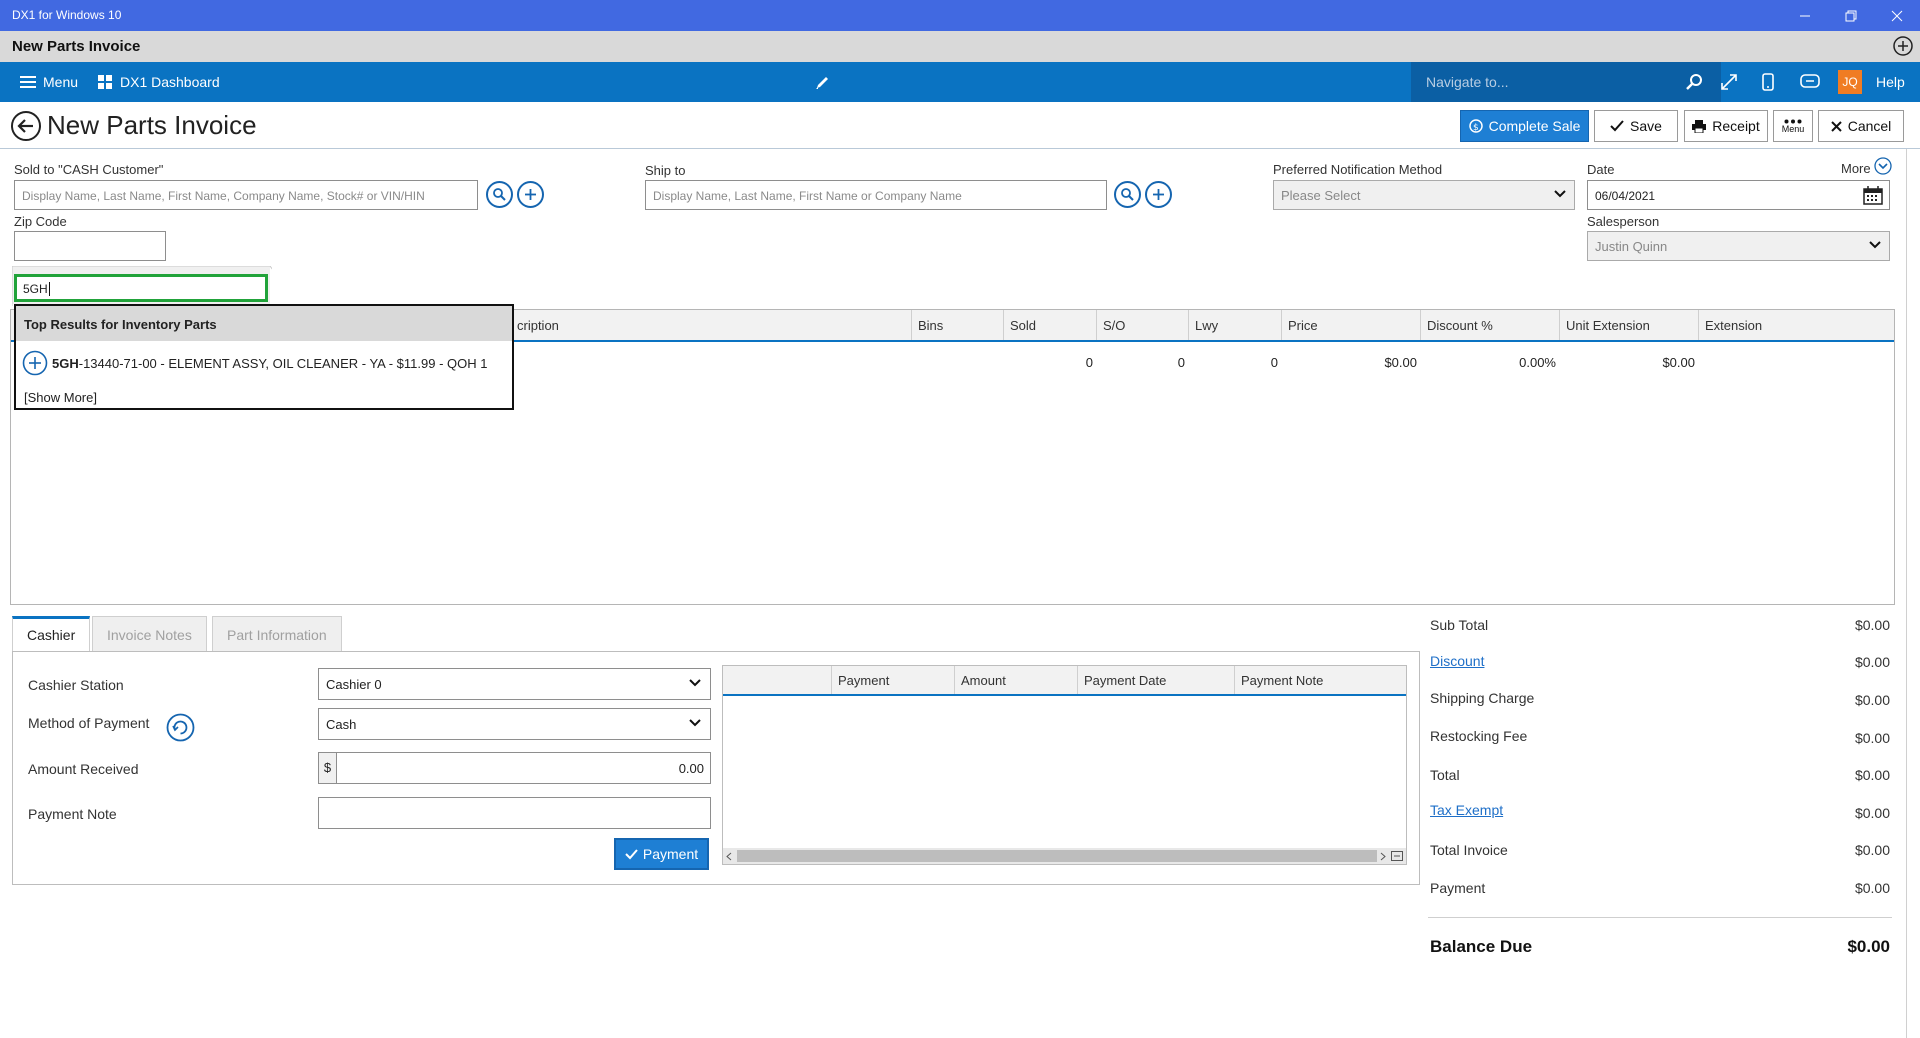 The height and width of the screenshot is (1038, 1920). What do you see at coordinates (514, 768) in the screenshot?
I see `amount-received-input: $ 0.00` at bounding box center [514, 768].